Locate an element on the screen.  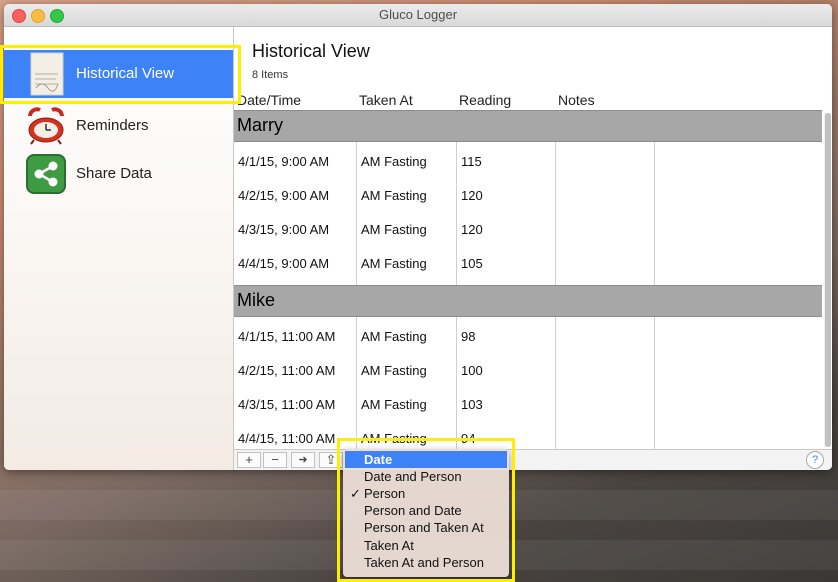
group-header-row: Marry is located at coordinates (528, 126).